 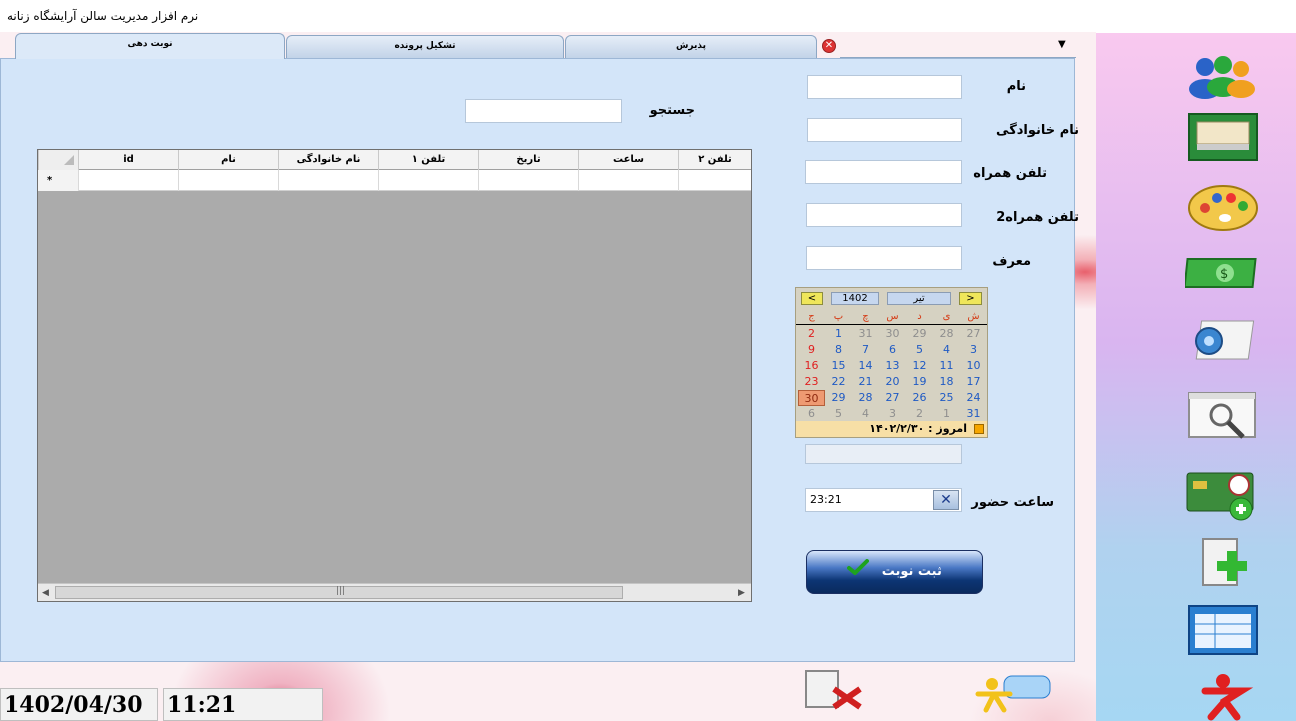 I want to click on calendar-day: 11, so click(x=946, y=366).